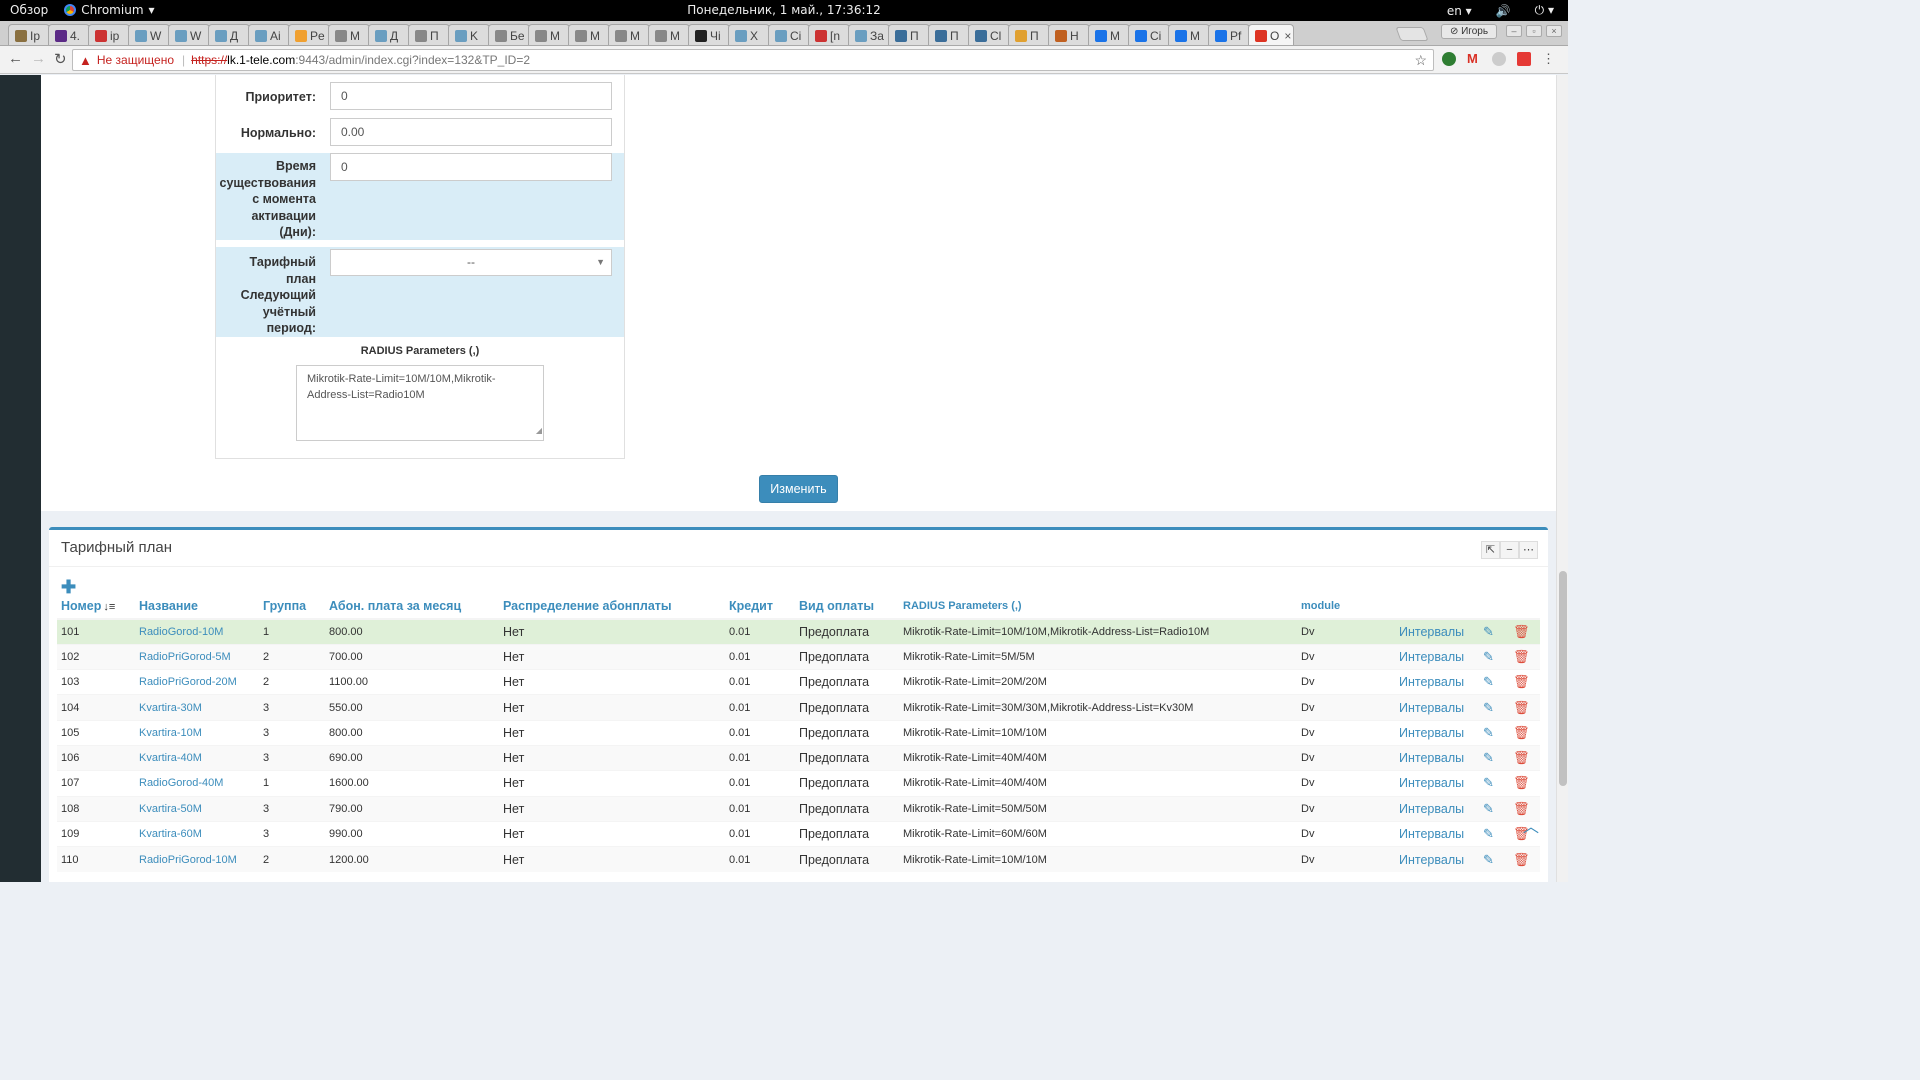 The width and height of the screenshot is (1920, 1080). What do you see at coordinates (869, 34) in the screenshot?
I see `browser-tab: За` at bounding box center [869, 34].